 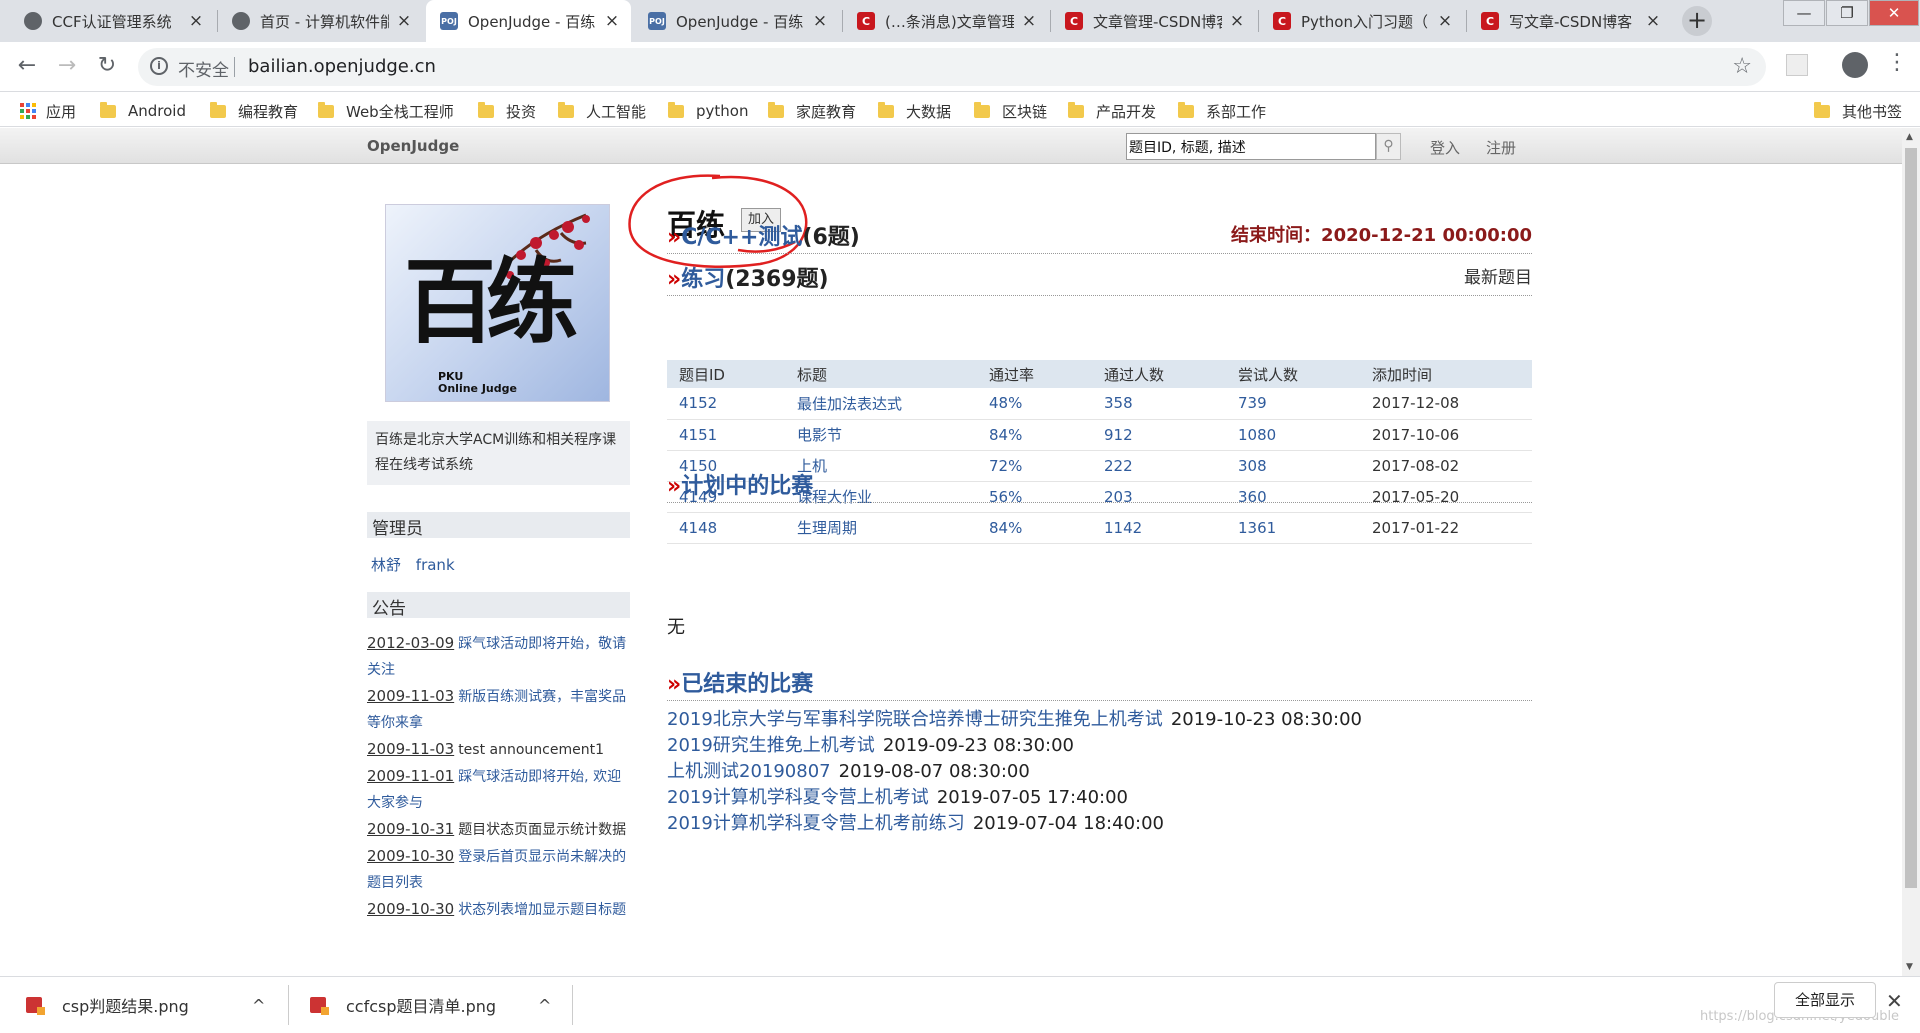 What do you see at coordinates (945, 21) in the screenshot?
I see `tab-csdn-messages: C (…条消息)文章管理 ×` at bounding box center [945, 21].